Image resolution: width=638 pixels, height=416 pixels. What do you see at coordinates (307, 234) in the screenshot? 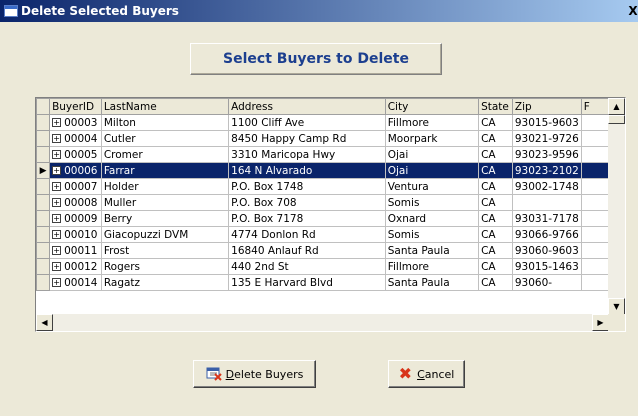
I see `cell-address: 4774 Donlon Rd` at bounding box center [307, 234].